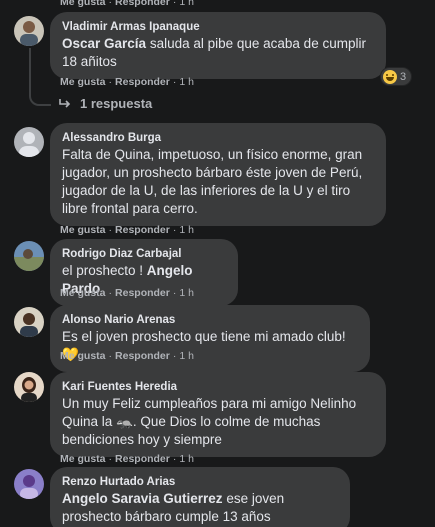  I want to click on comment-author: Rodrigo Diaz Carbajal, so click(144, 254).